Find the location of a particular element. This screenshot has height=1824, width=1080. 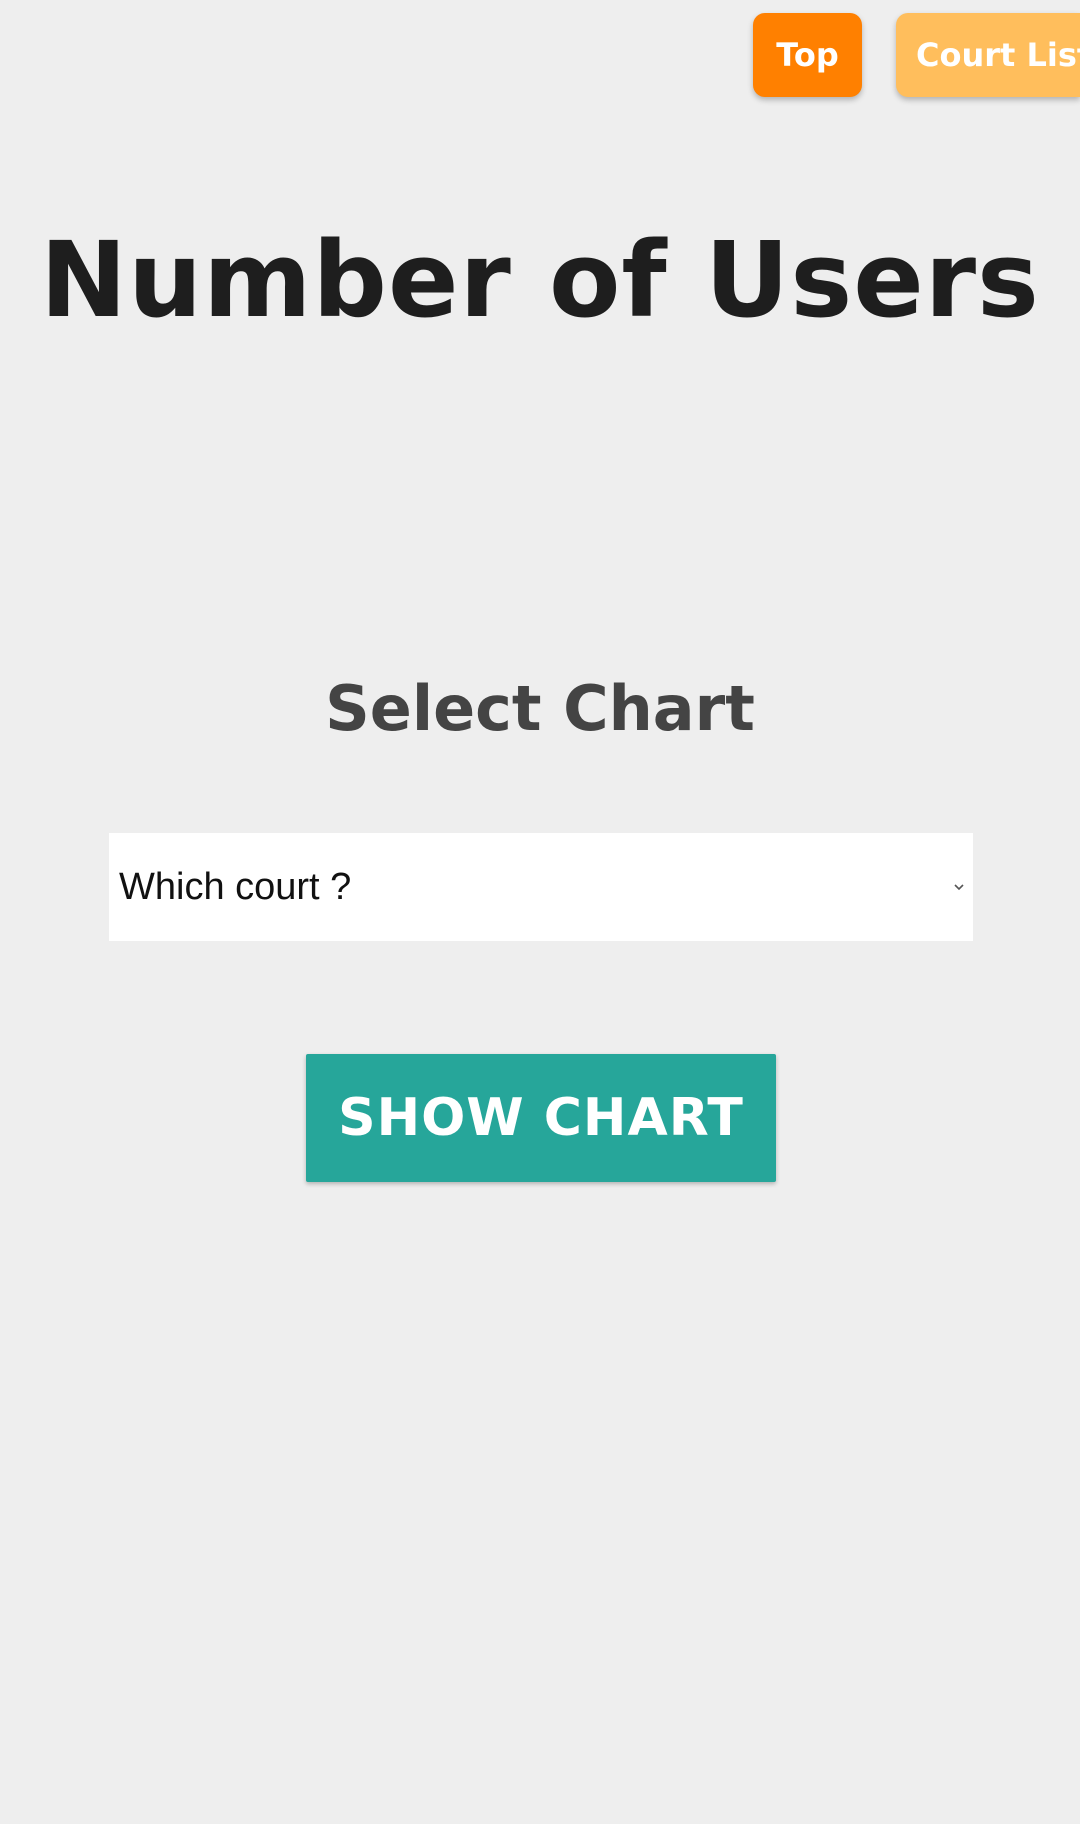

show-chart-button: SHOW CHART is located at coordinates (541, 1118).